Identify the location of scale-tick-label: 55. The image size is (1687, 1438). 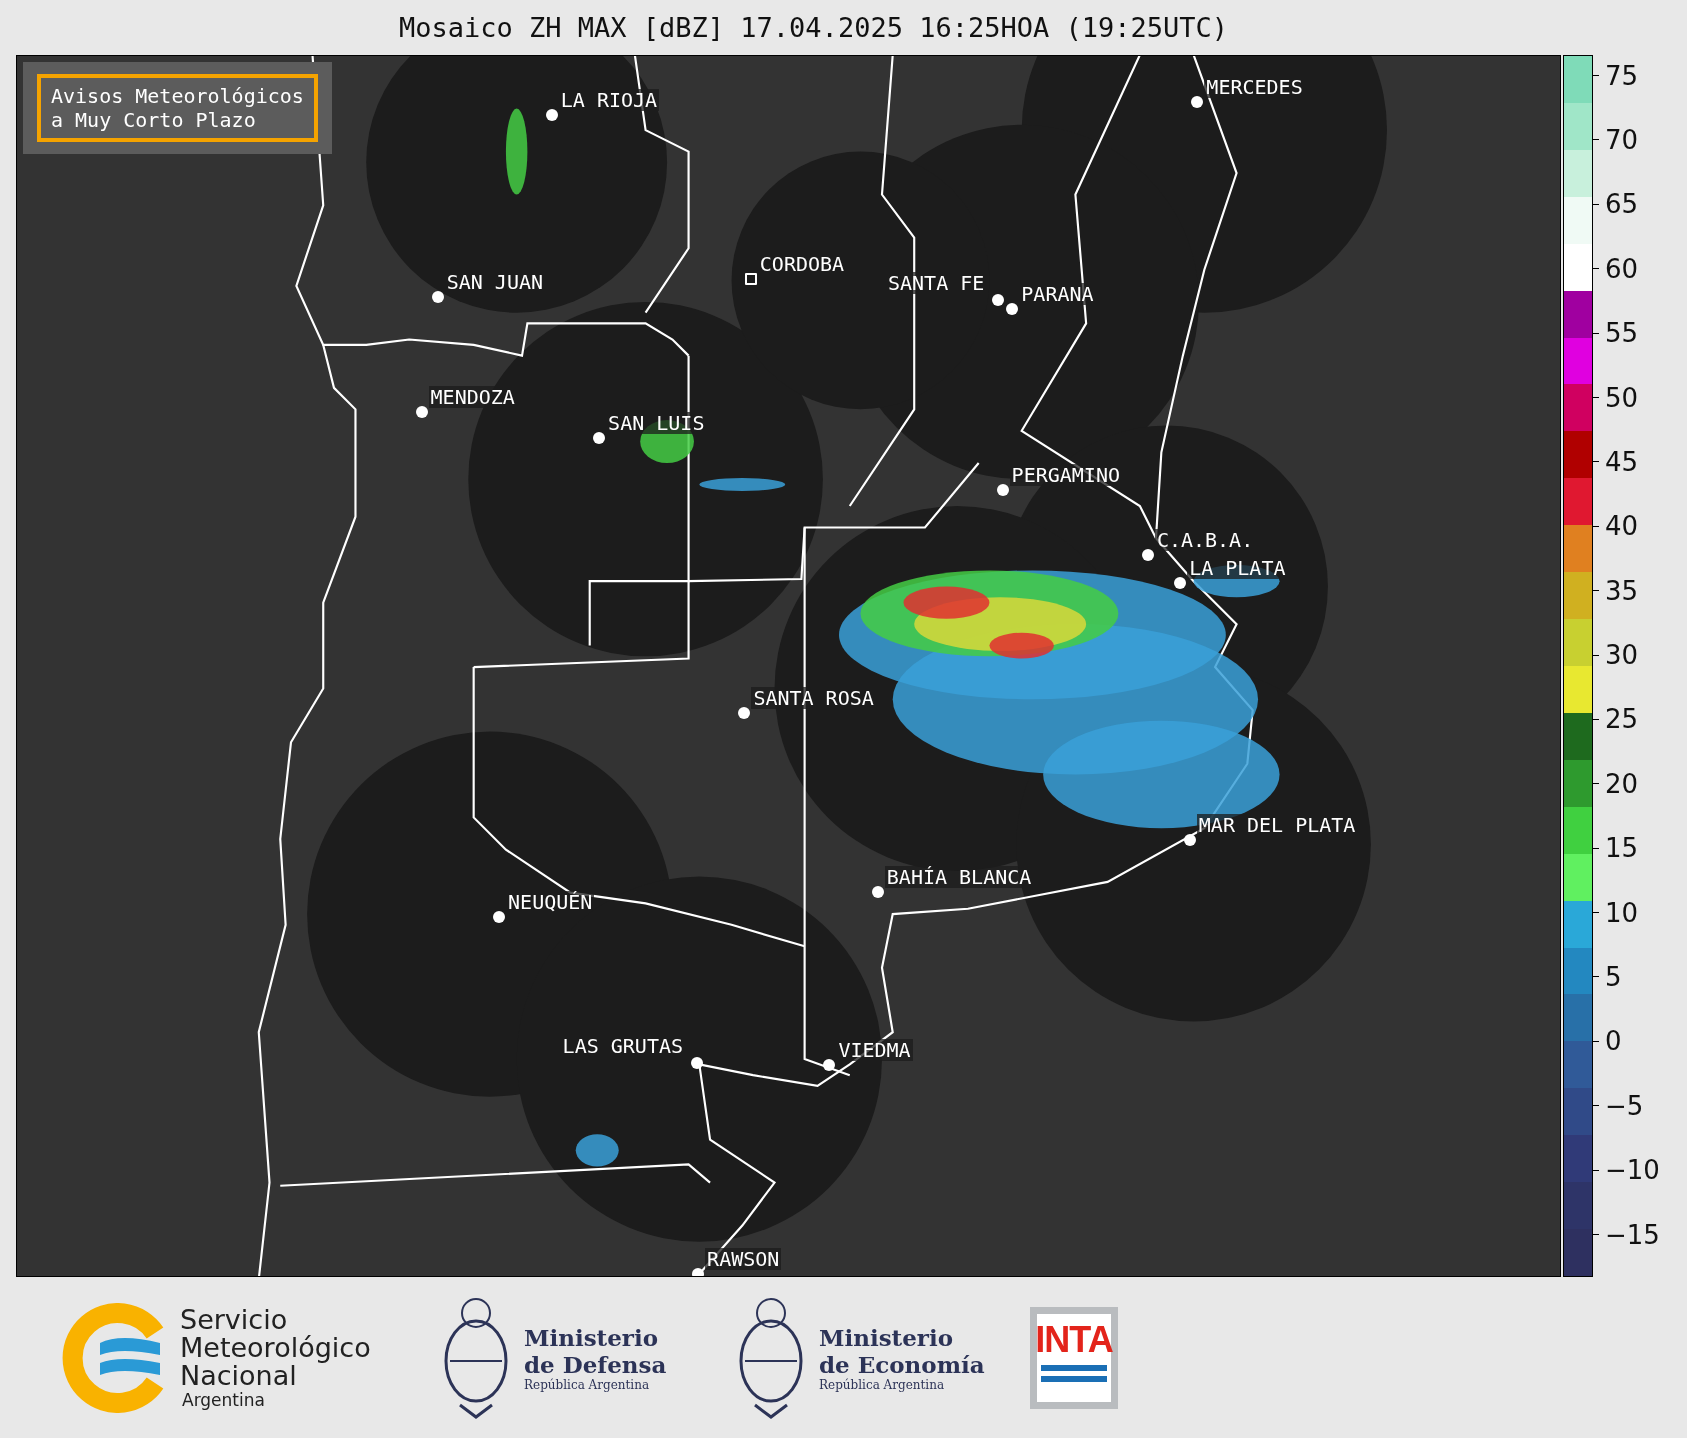
(1622, 333).